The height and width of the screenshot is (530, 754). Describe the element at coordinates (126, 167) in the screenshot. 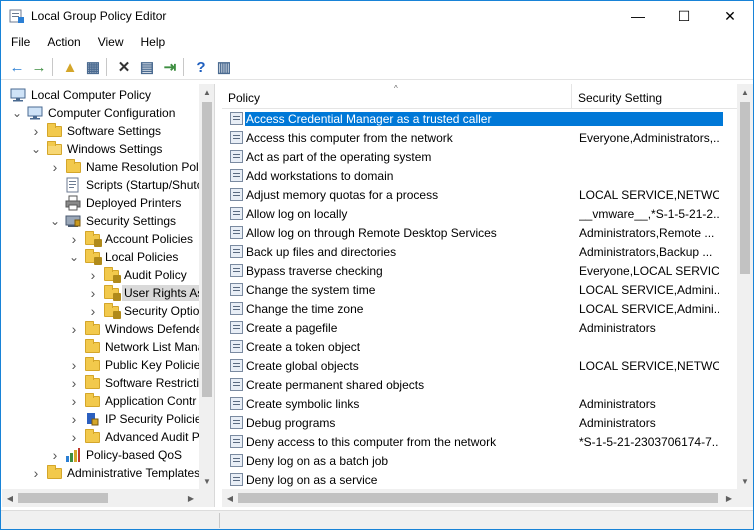

I see `tree-node: › Name Resolution Poli` at that location.